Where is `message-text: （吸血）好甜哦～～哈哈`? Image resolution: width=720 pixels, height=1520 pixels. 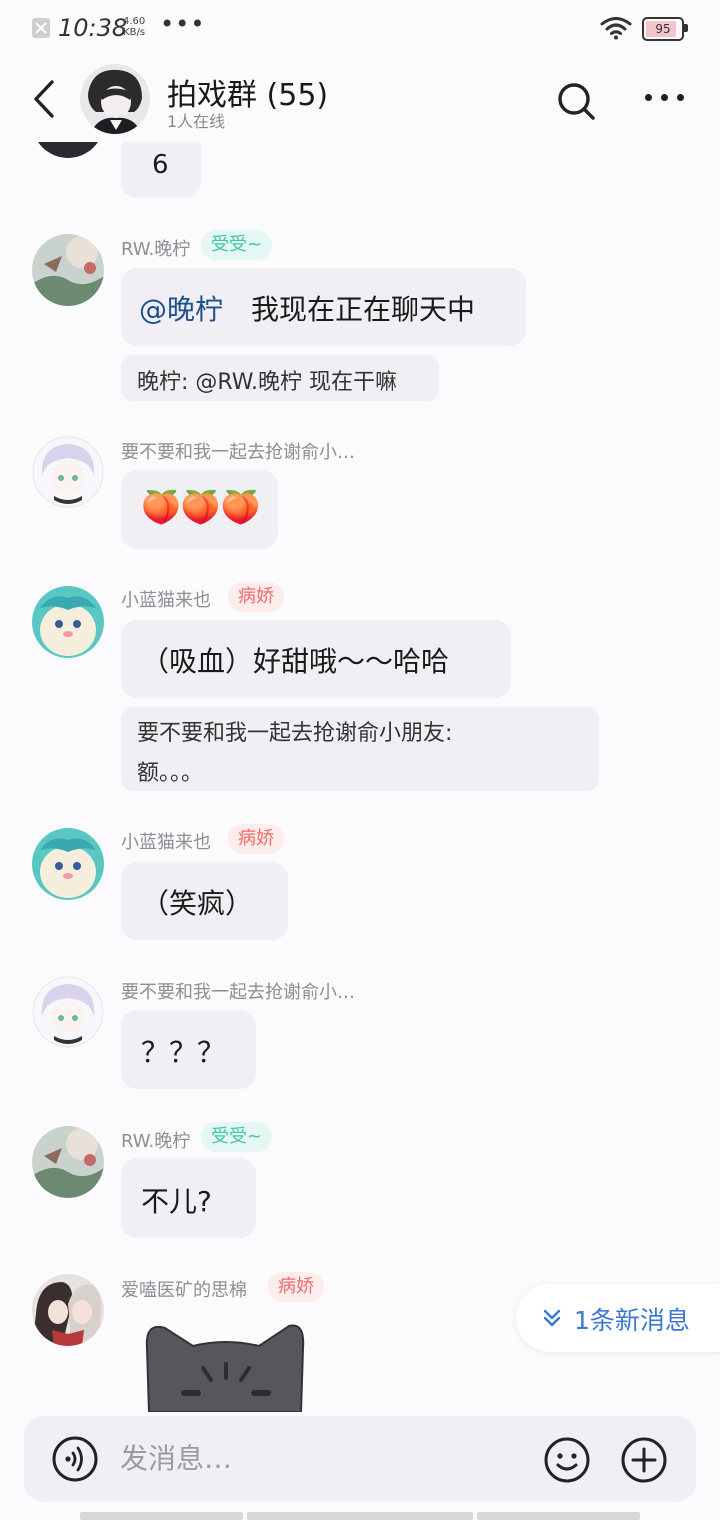
message-text: （吸血）好甜哦～～哈哈 is located at coordinates (295, 661).